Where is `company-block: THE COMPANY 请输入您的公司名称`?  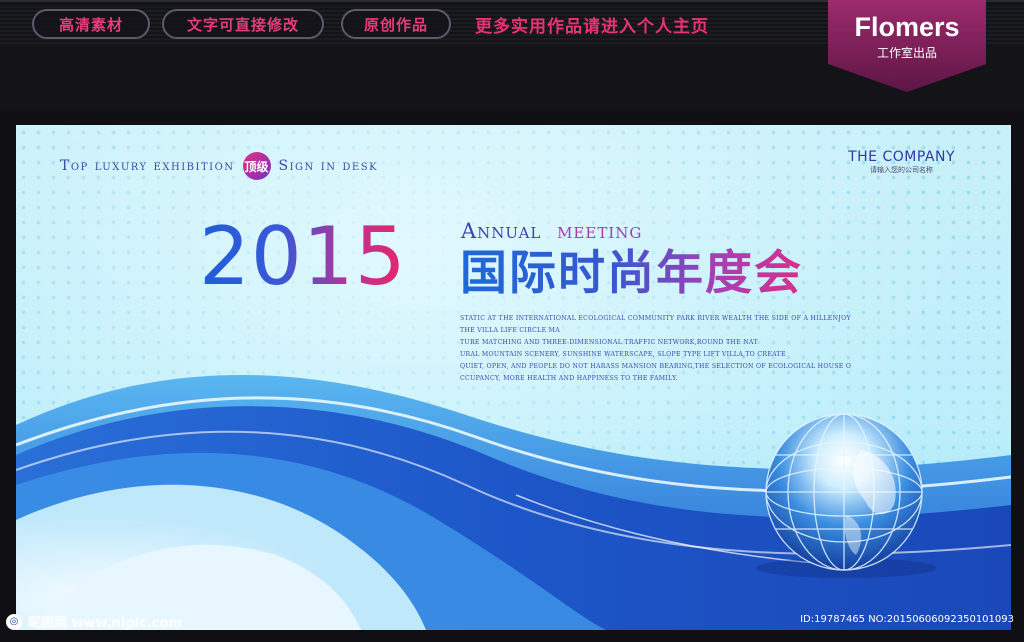
company-block: THE COMPANY 请输入您的公司名称 is located at coordinates (901, 162).